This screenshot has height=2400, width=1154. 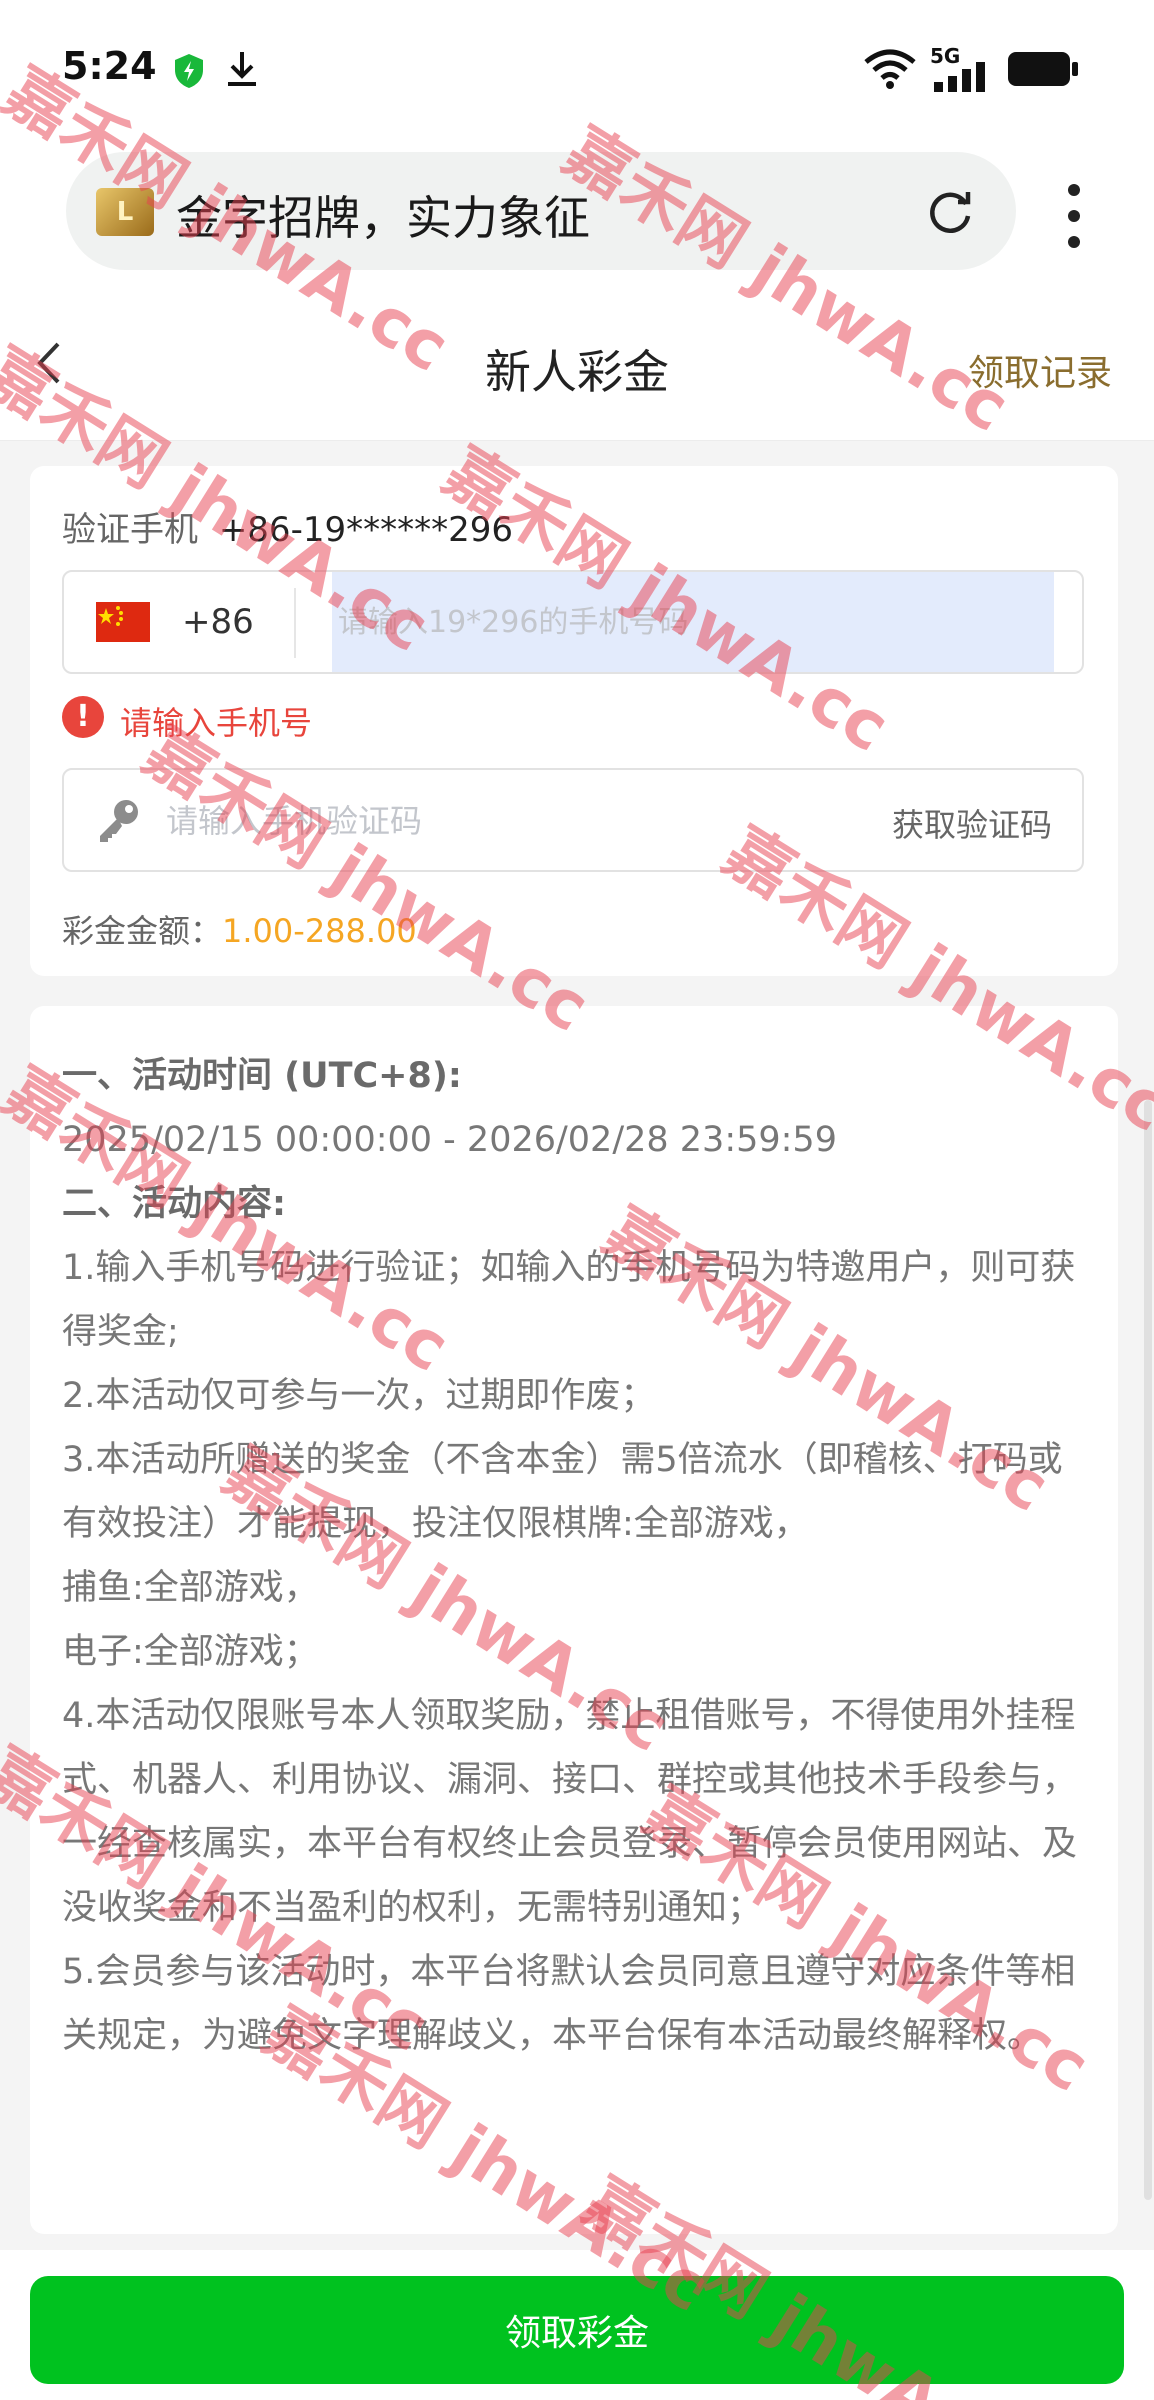 I want to click on verification-code-input, so click(x=506, y=821).